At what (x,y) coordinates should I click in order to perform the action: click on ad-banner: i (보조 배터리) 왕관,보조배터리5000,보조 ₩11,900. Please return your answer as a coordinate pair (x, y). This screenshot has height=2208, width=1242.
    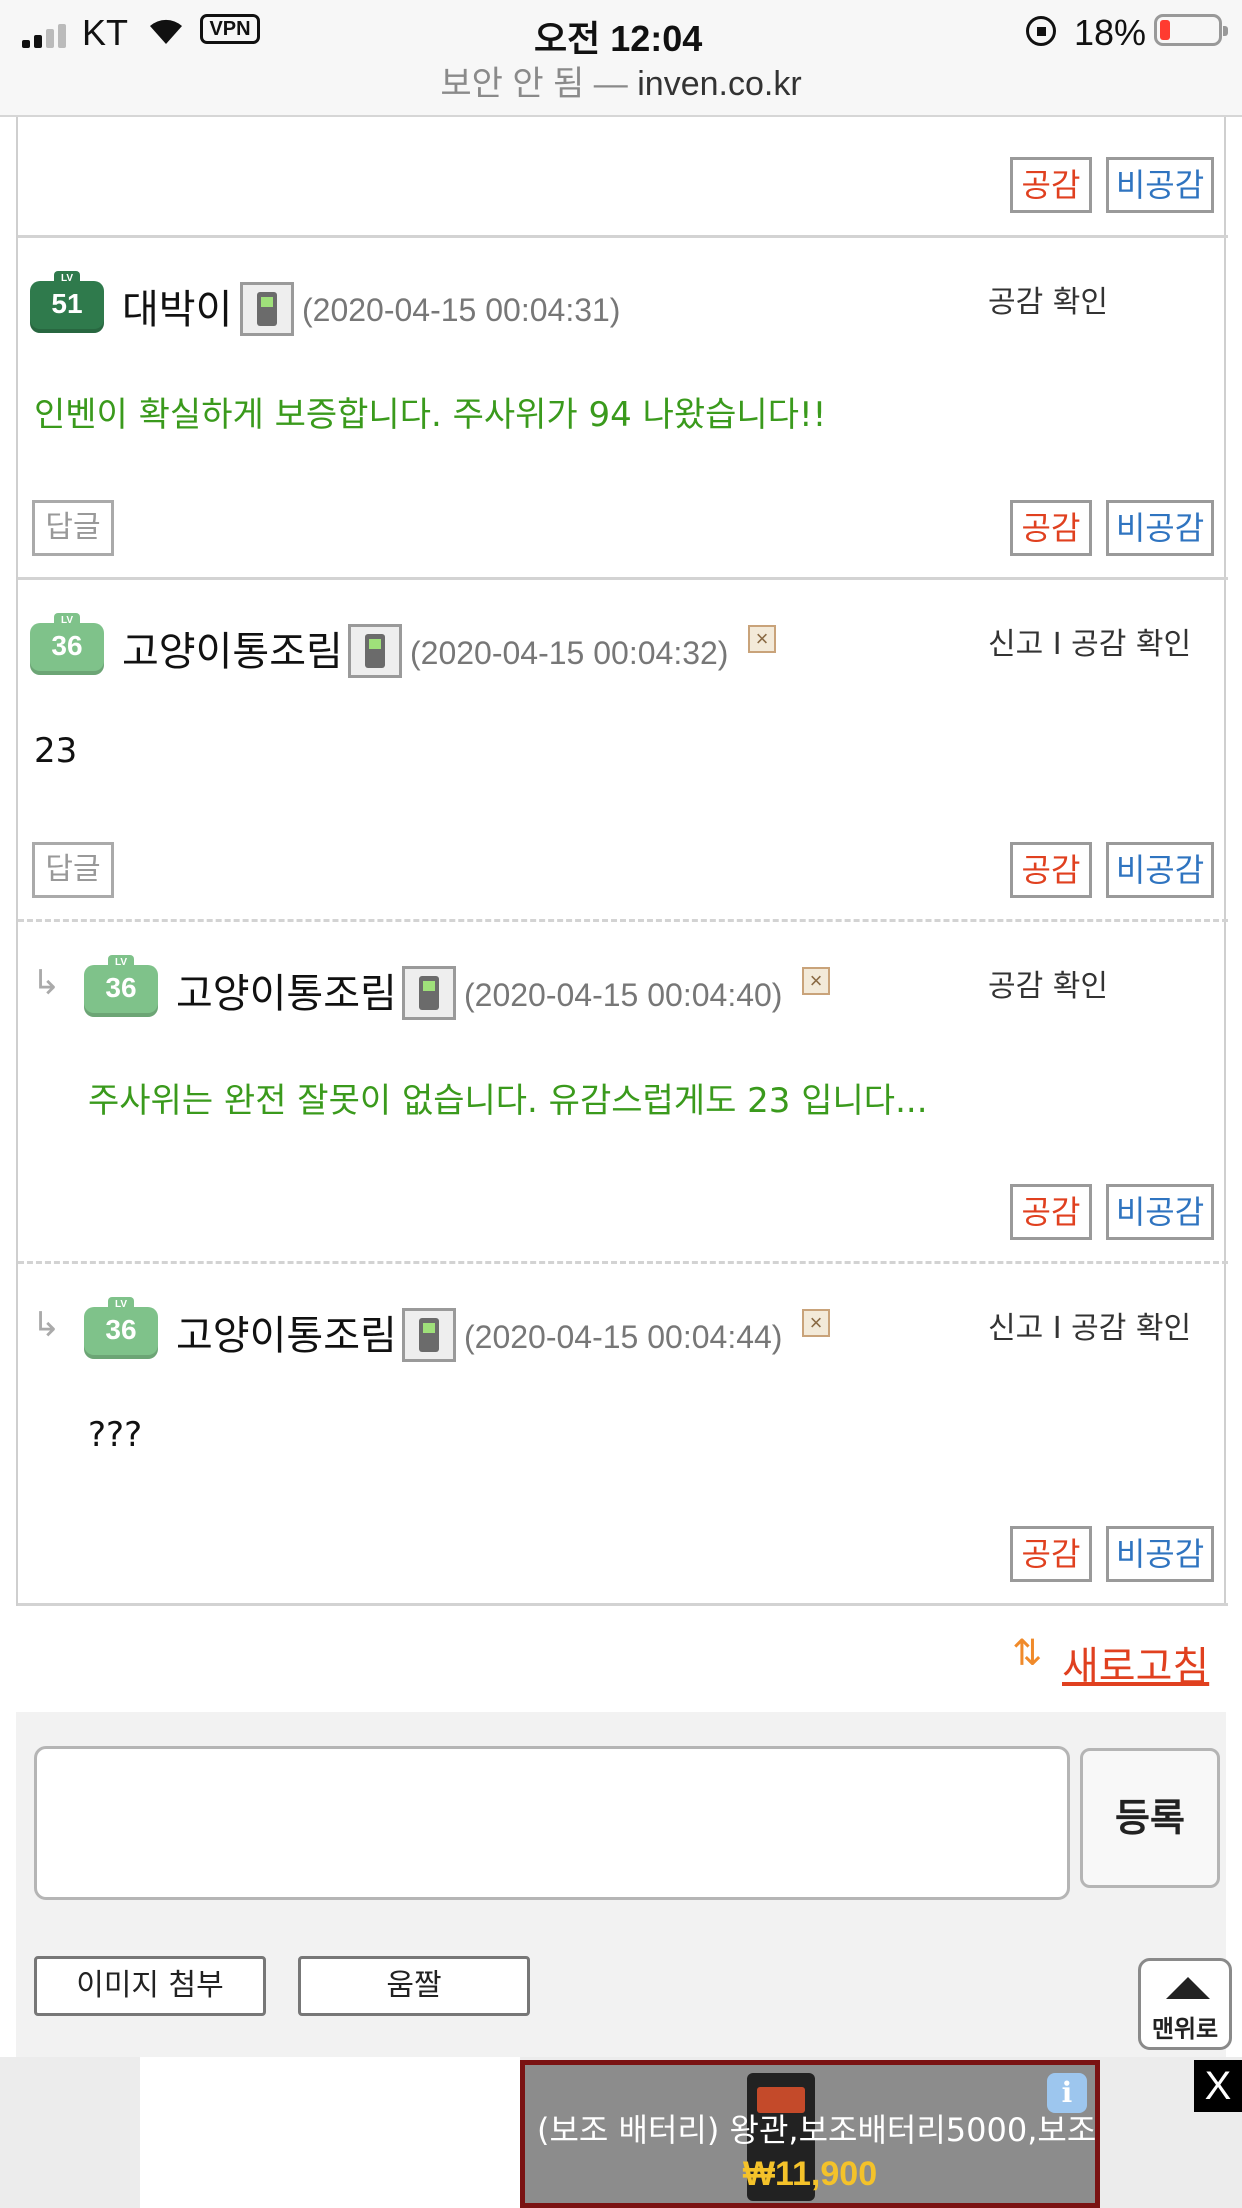
    Looking at the image, I should click on (810, 2134).